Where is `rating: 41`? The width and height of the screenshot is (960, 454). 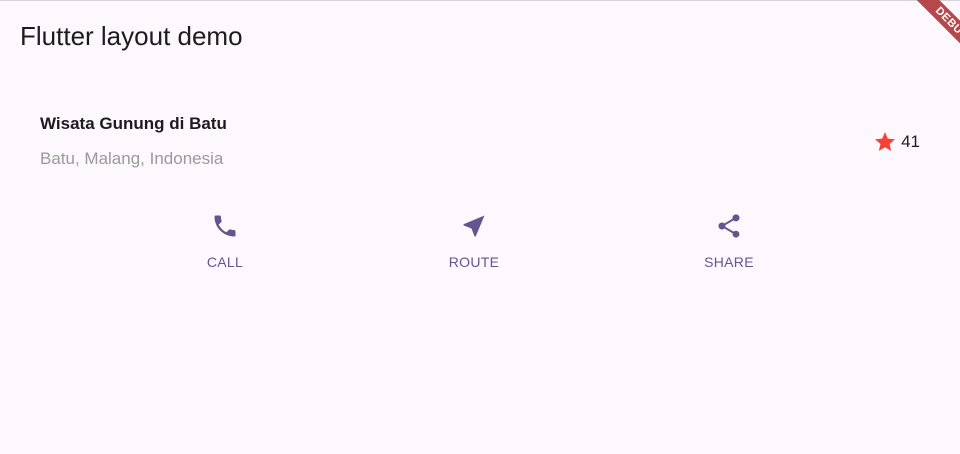 rating: 41 is located at coordinates (896, 142).